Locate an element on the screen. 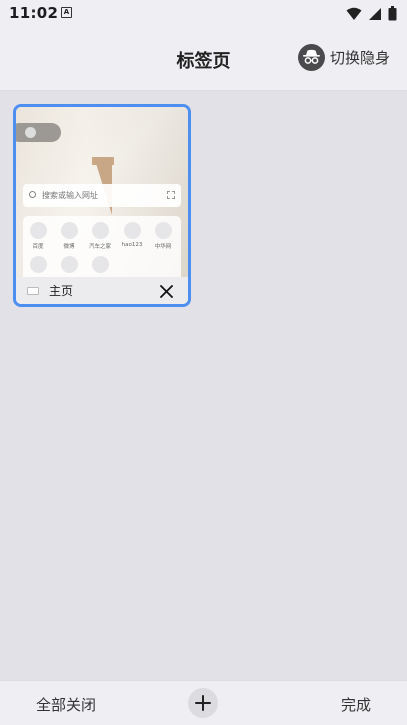 This screenshot has height=725, width=407. bottom-bar: 全部关闭 完成 is located at coordinates (203, 702).